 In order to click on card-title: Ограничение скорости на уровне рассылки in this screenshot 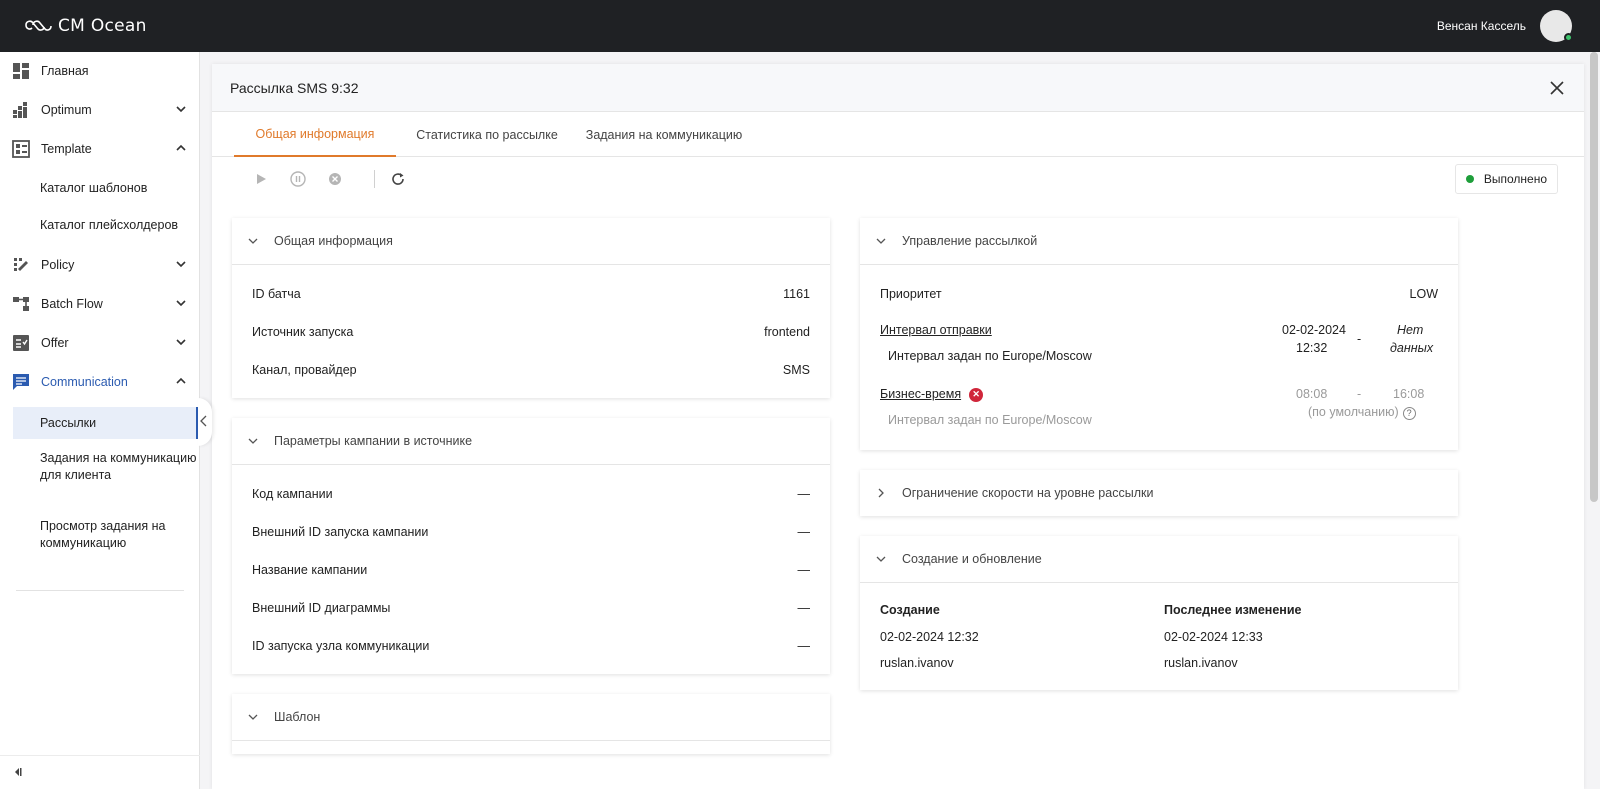, I will do `click(1028, 493)`.